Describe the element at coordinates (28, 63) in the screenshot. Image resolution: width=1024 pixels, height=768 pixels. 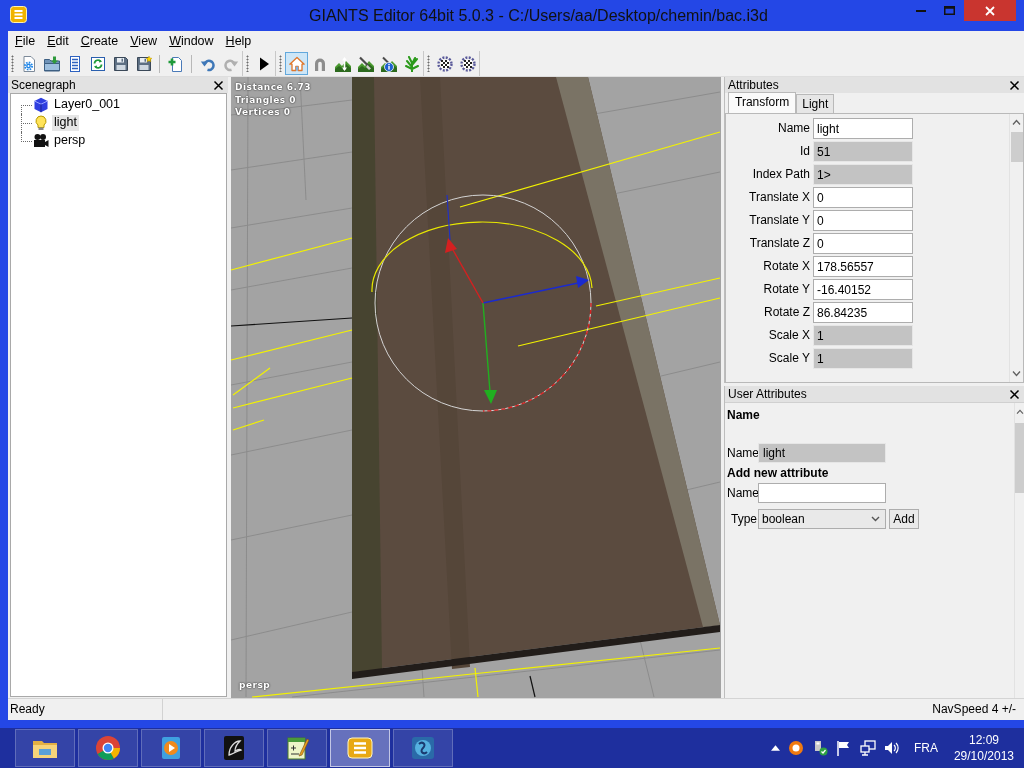
I see `page-gear-icon` at that location.